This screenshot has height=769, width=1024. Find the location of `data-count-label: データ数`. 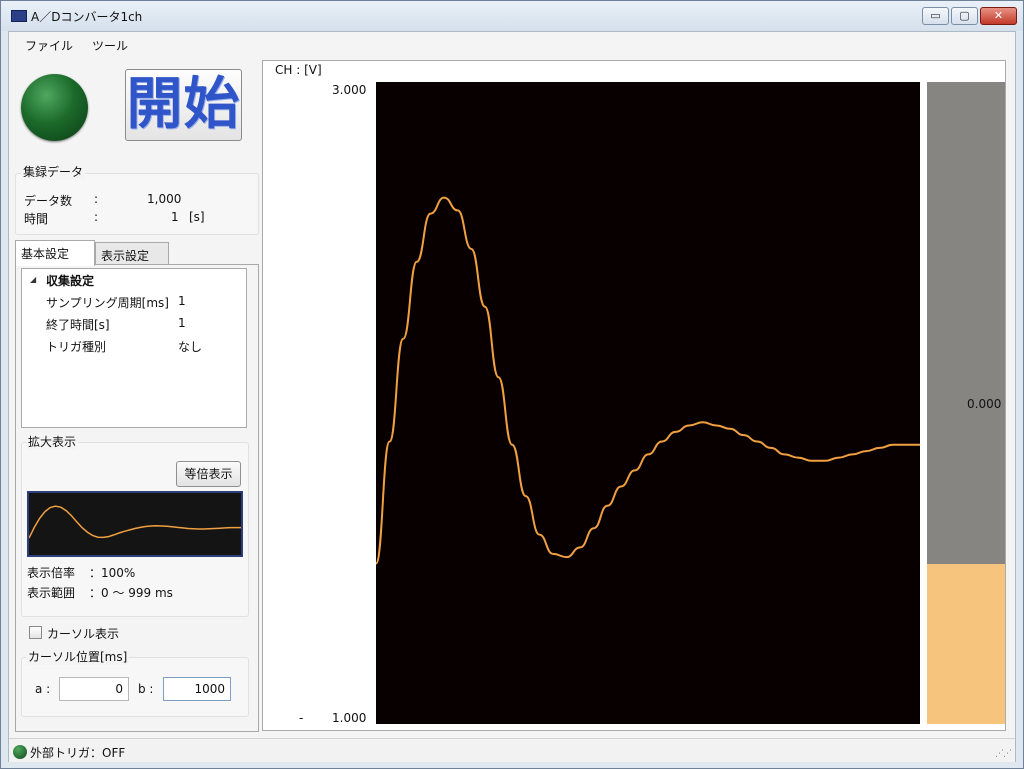

data-count-label: データ数 is located at coordinates (48, 201).